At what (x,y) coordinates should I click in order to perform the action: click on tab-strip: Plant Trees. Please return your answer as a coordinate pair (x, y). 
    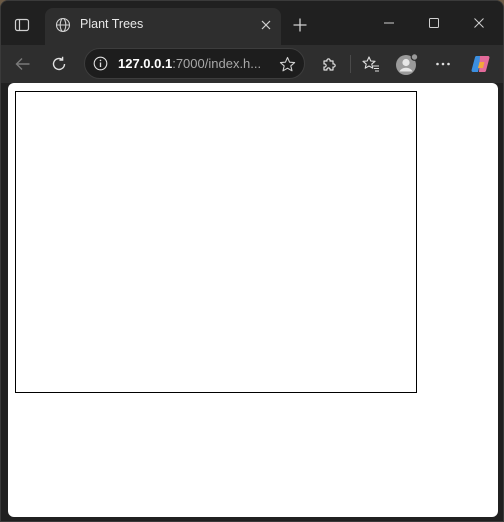
    Looking at the image, I should click on (252, 23).